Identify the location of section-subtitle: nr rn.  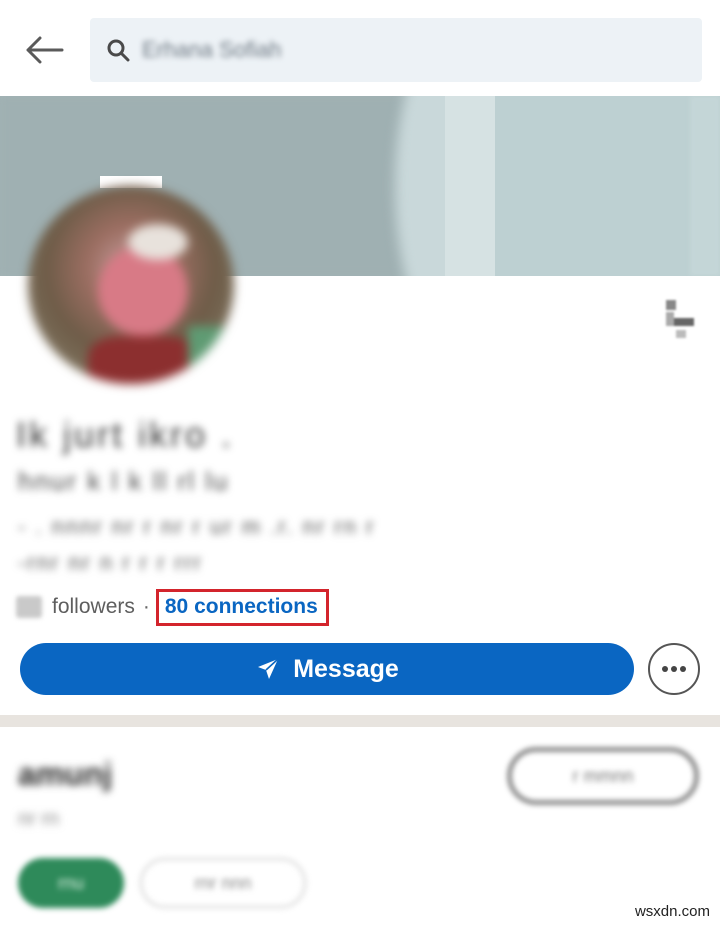
(39, 819).